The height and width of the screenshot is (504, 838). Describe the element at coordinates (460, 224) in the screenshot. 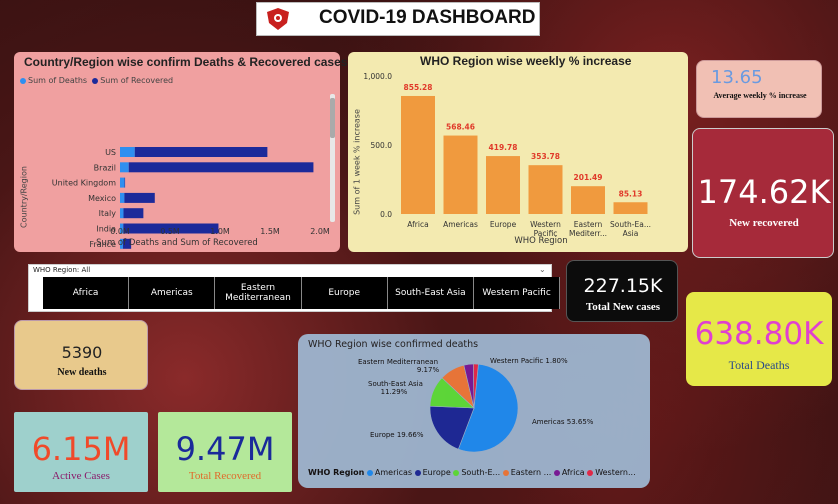

I see `column-category-label: Americas` at that location.